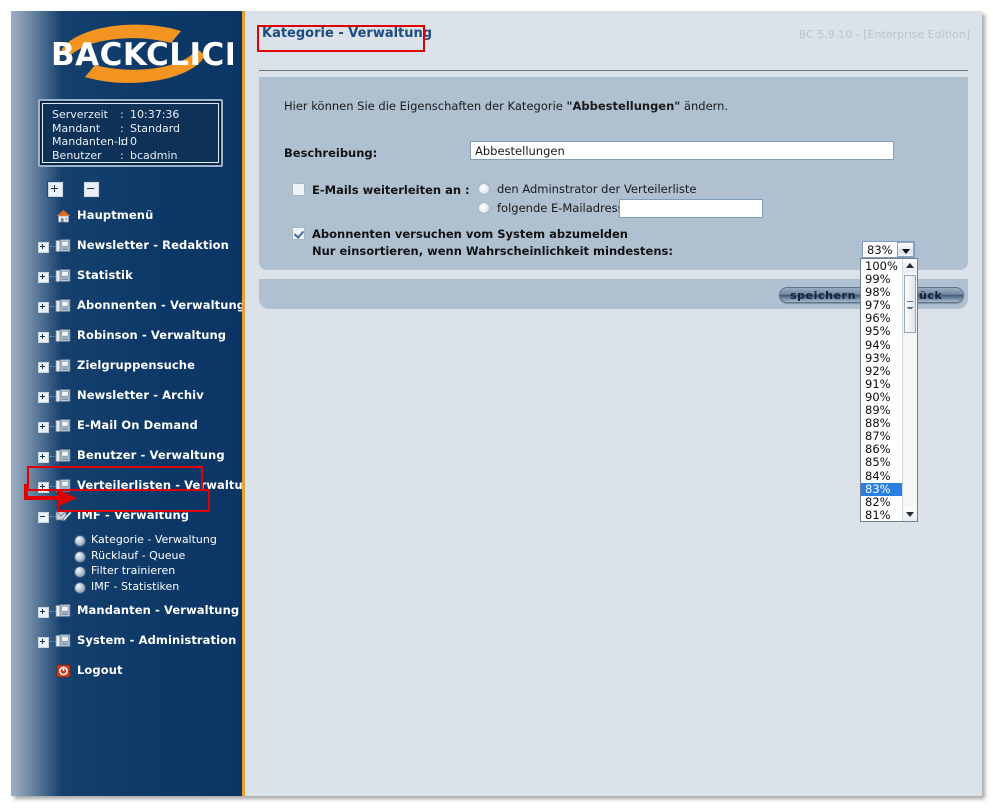 This screenshot has height=811, width=993. I want to click on intro-suffix: ändern., so click(704, 106).